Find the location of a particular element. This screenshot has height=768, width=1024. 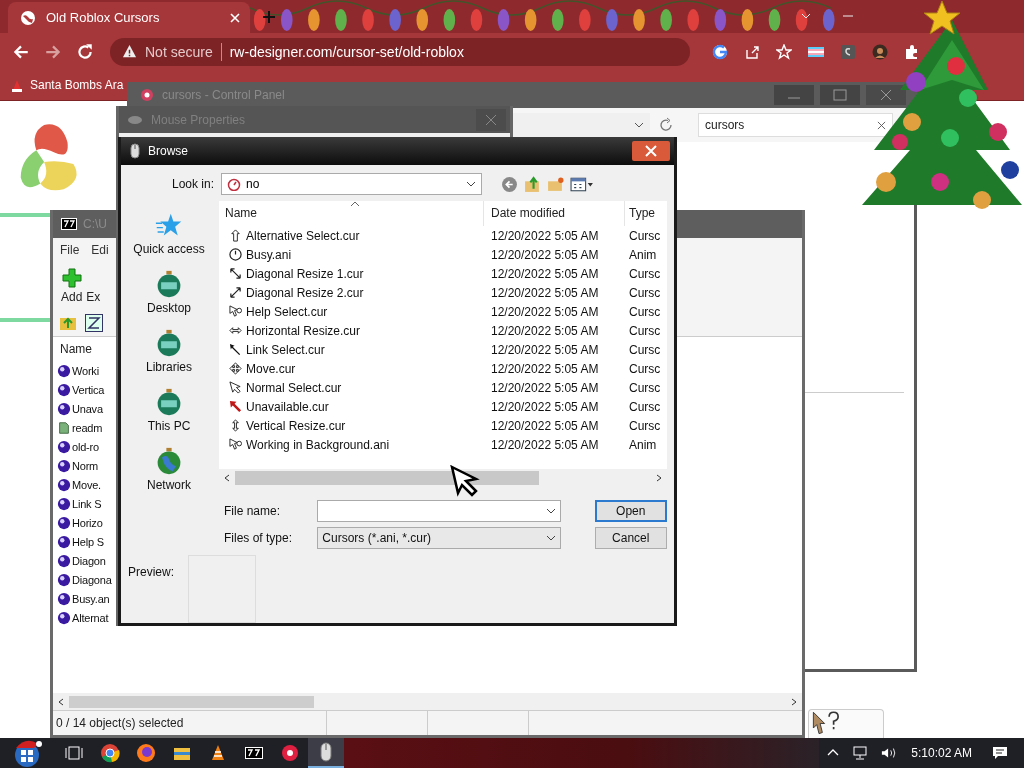

place-item: Desktop is located at coordinates (169, 292).